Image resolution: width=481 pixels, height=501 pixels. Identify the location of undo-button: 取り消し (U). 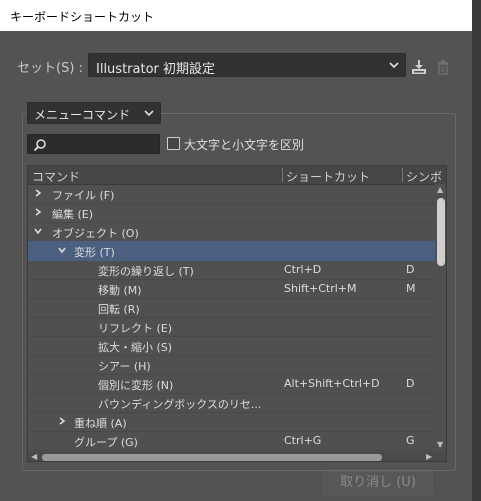
(378, 483).